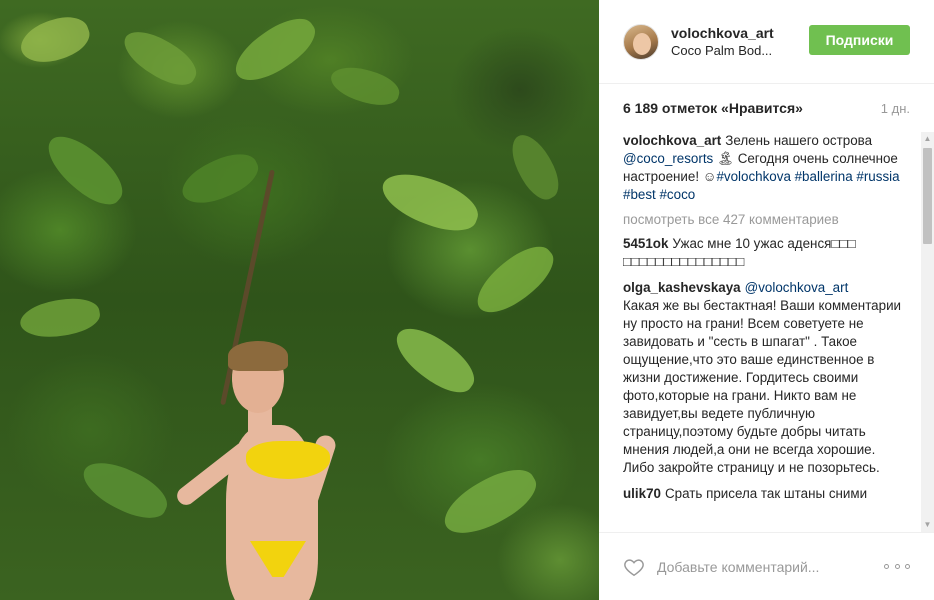  What do you see at coordinates (766, 219) in the screenshot?
I see `view-all-comments-link: посмотреть все 427 комментариев` at bounding box center [766, 219].